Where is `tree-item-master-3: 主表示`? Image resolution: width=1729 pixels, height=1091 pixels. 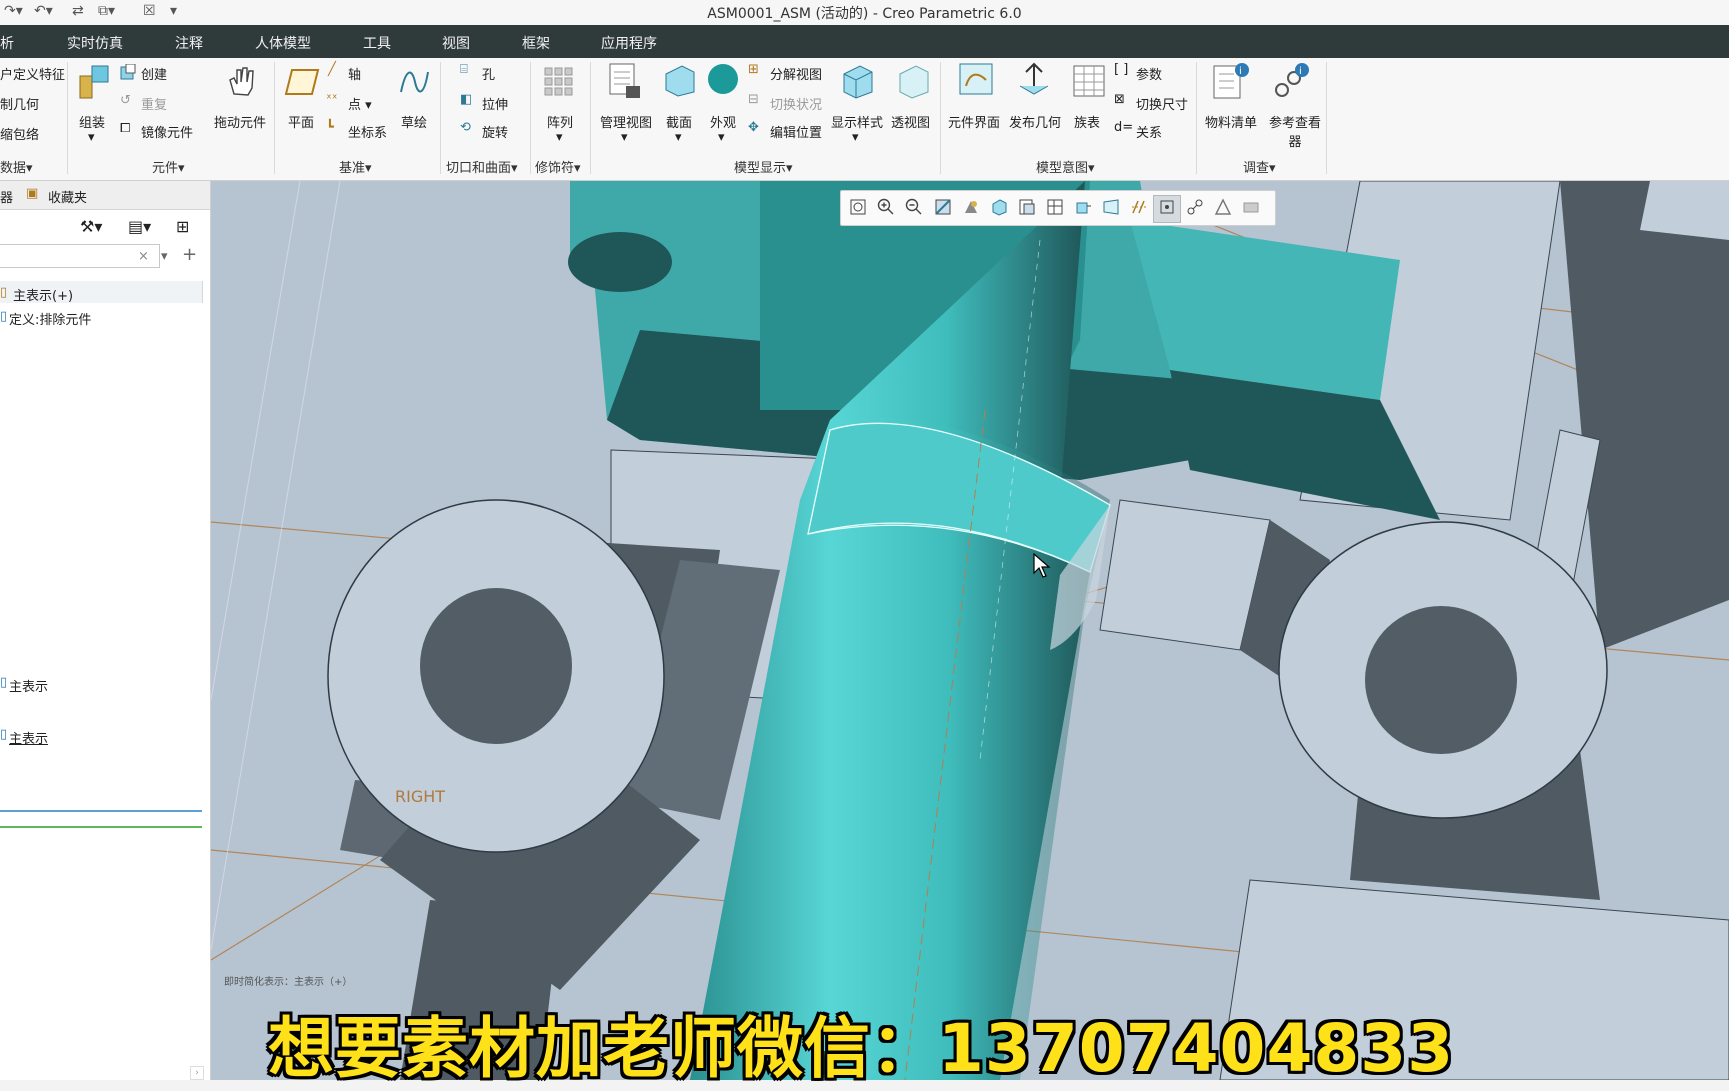
tree-item-master-3: 主表示 is located at coordinates (28, 737).